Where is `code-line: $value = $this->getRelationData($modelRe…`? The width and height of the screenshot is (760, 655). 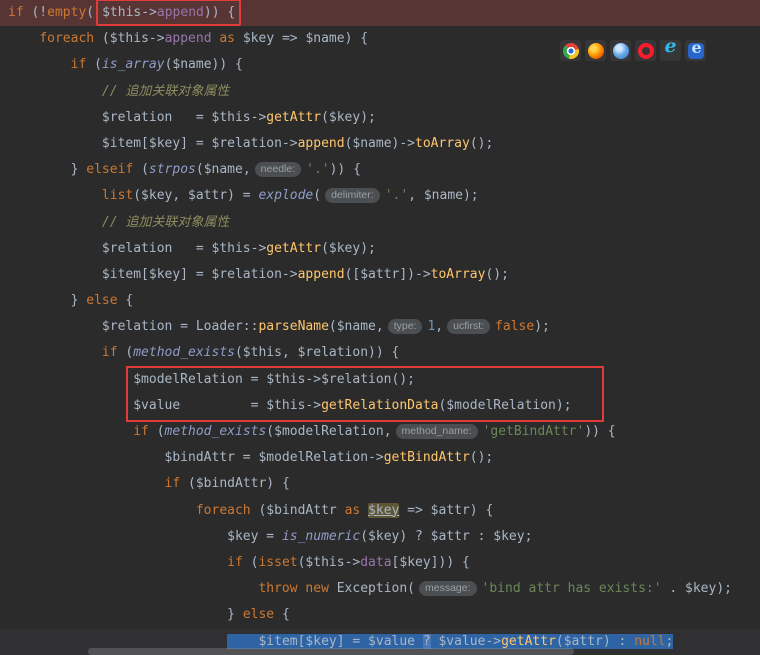 code-line: $value = $this->getRelationData($modelRe… is located at coordinates (380, 406).